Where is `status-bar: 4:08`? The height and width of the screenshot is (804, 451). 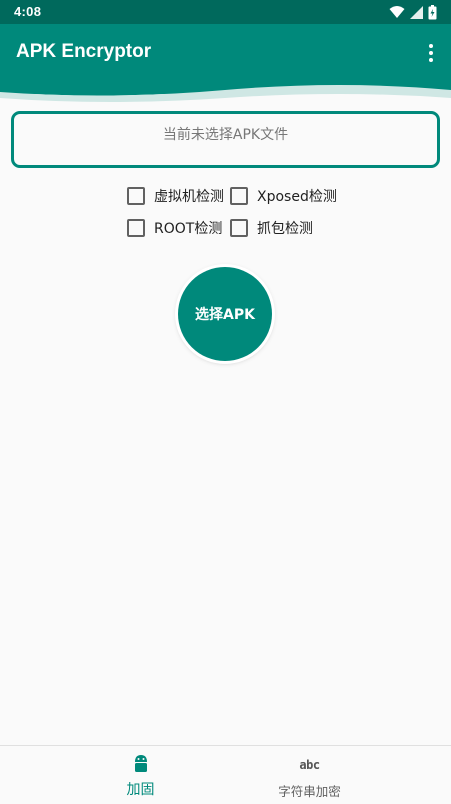 status-bar: 4:08 is located at coordinates (225, 12).